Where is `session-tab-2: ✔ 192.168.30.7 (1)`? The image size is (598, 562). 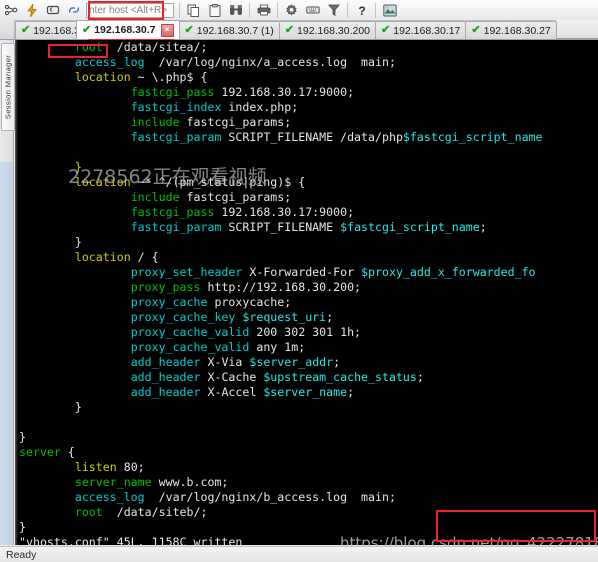
session-tab-2: ✔ 192.168.30.7 (1) is located at coordinates (229, 30).